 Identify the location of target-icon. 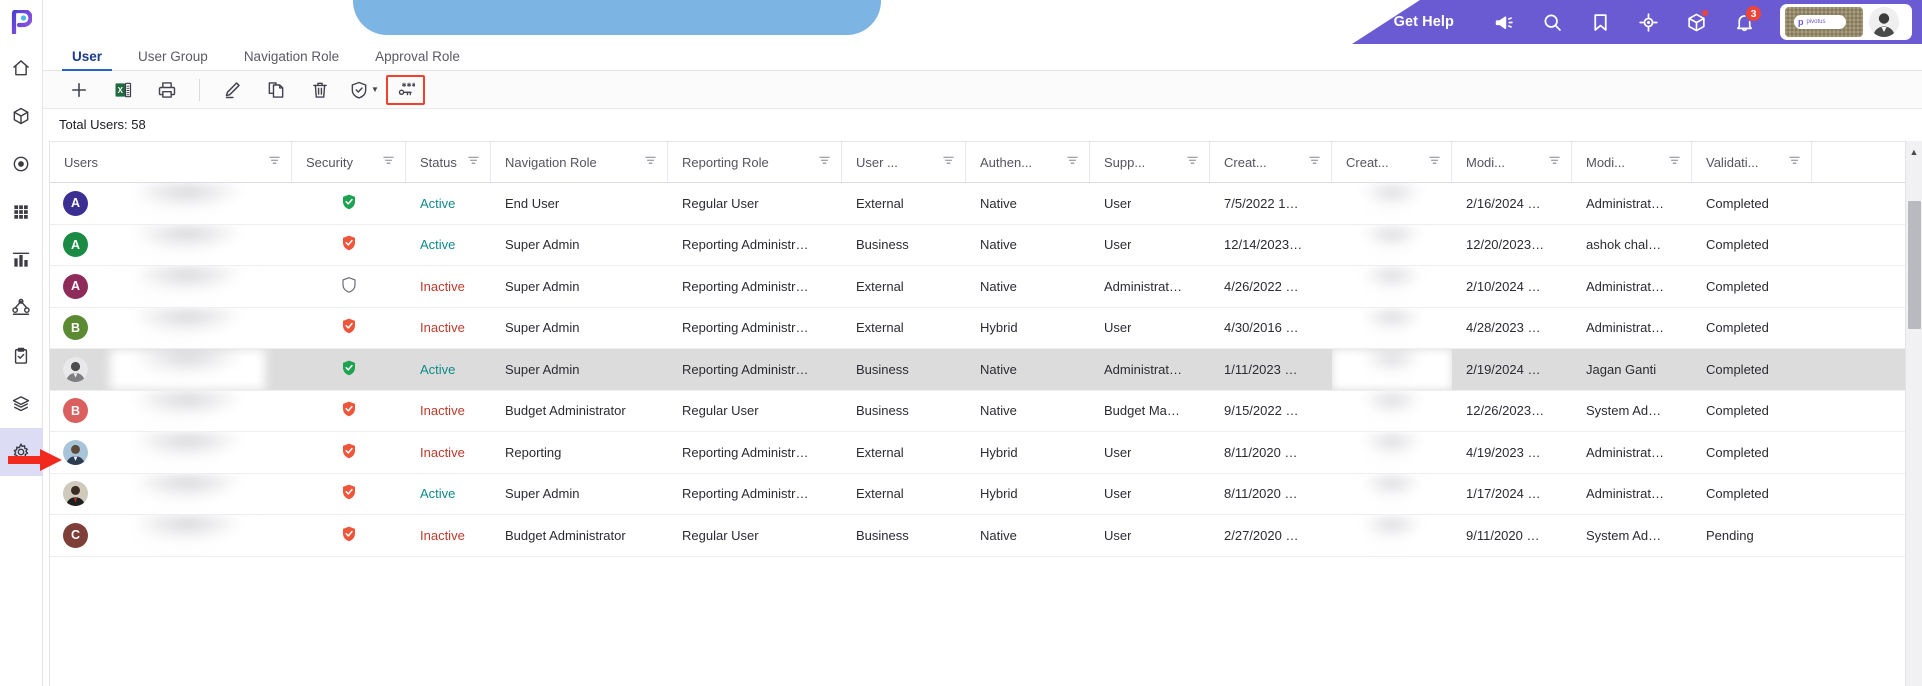
(1648, 22).